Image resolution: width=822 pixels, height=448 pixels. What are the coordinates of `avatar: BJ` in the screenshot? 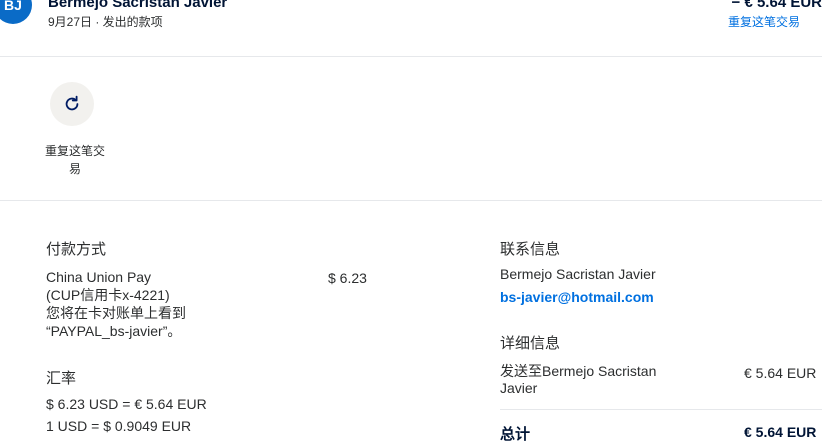 It's located at (16, 12).